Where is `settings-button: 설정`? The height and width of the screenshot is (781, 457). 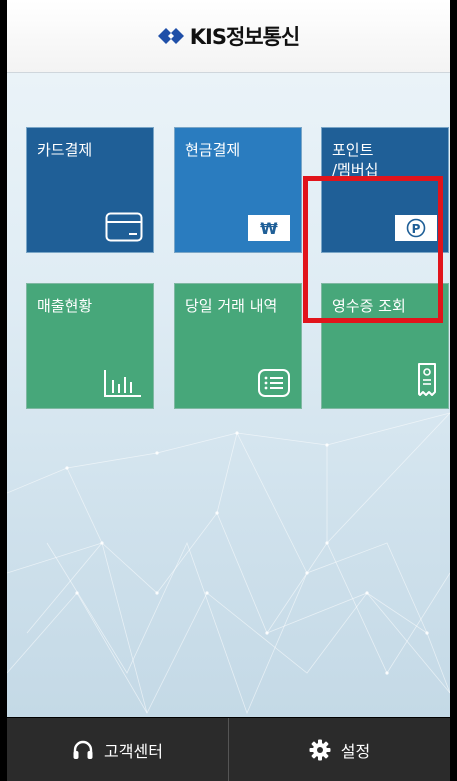
settings-button: 설정 is located at coordinates (339, 749).